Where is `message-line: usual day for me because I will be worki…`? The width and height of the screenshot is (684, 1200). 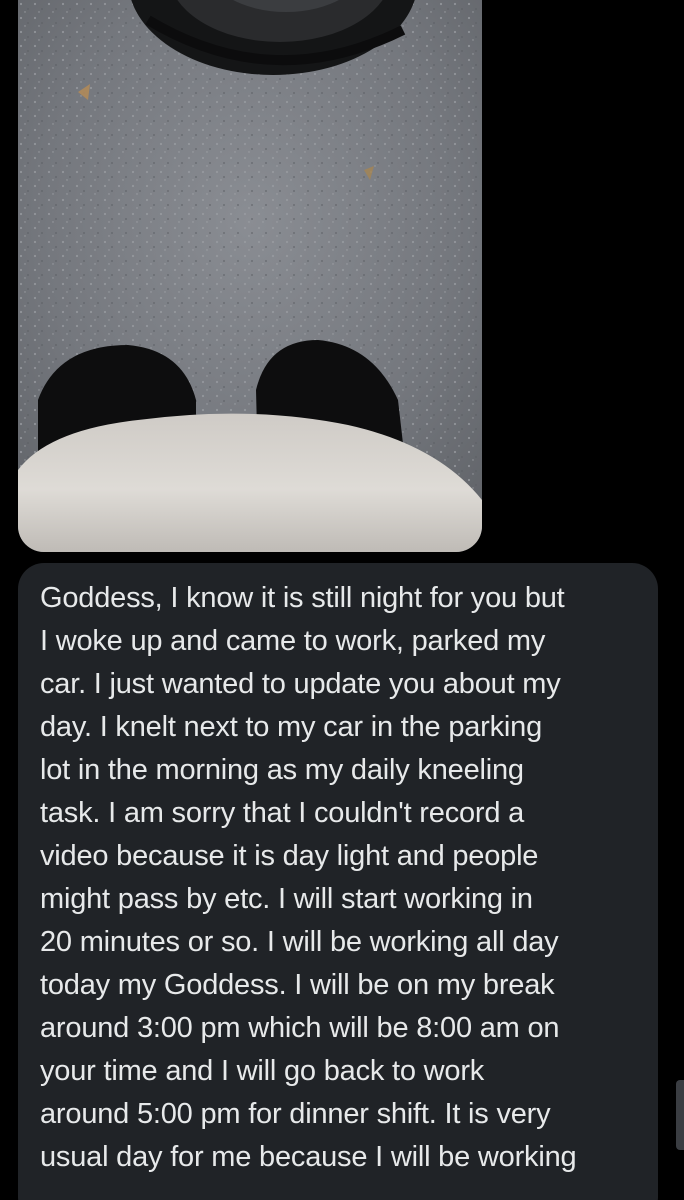
message-line: usual day for me because I will be worki… is located at coordinates (308, 1157).